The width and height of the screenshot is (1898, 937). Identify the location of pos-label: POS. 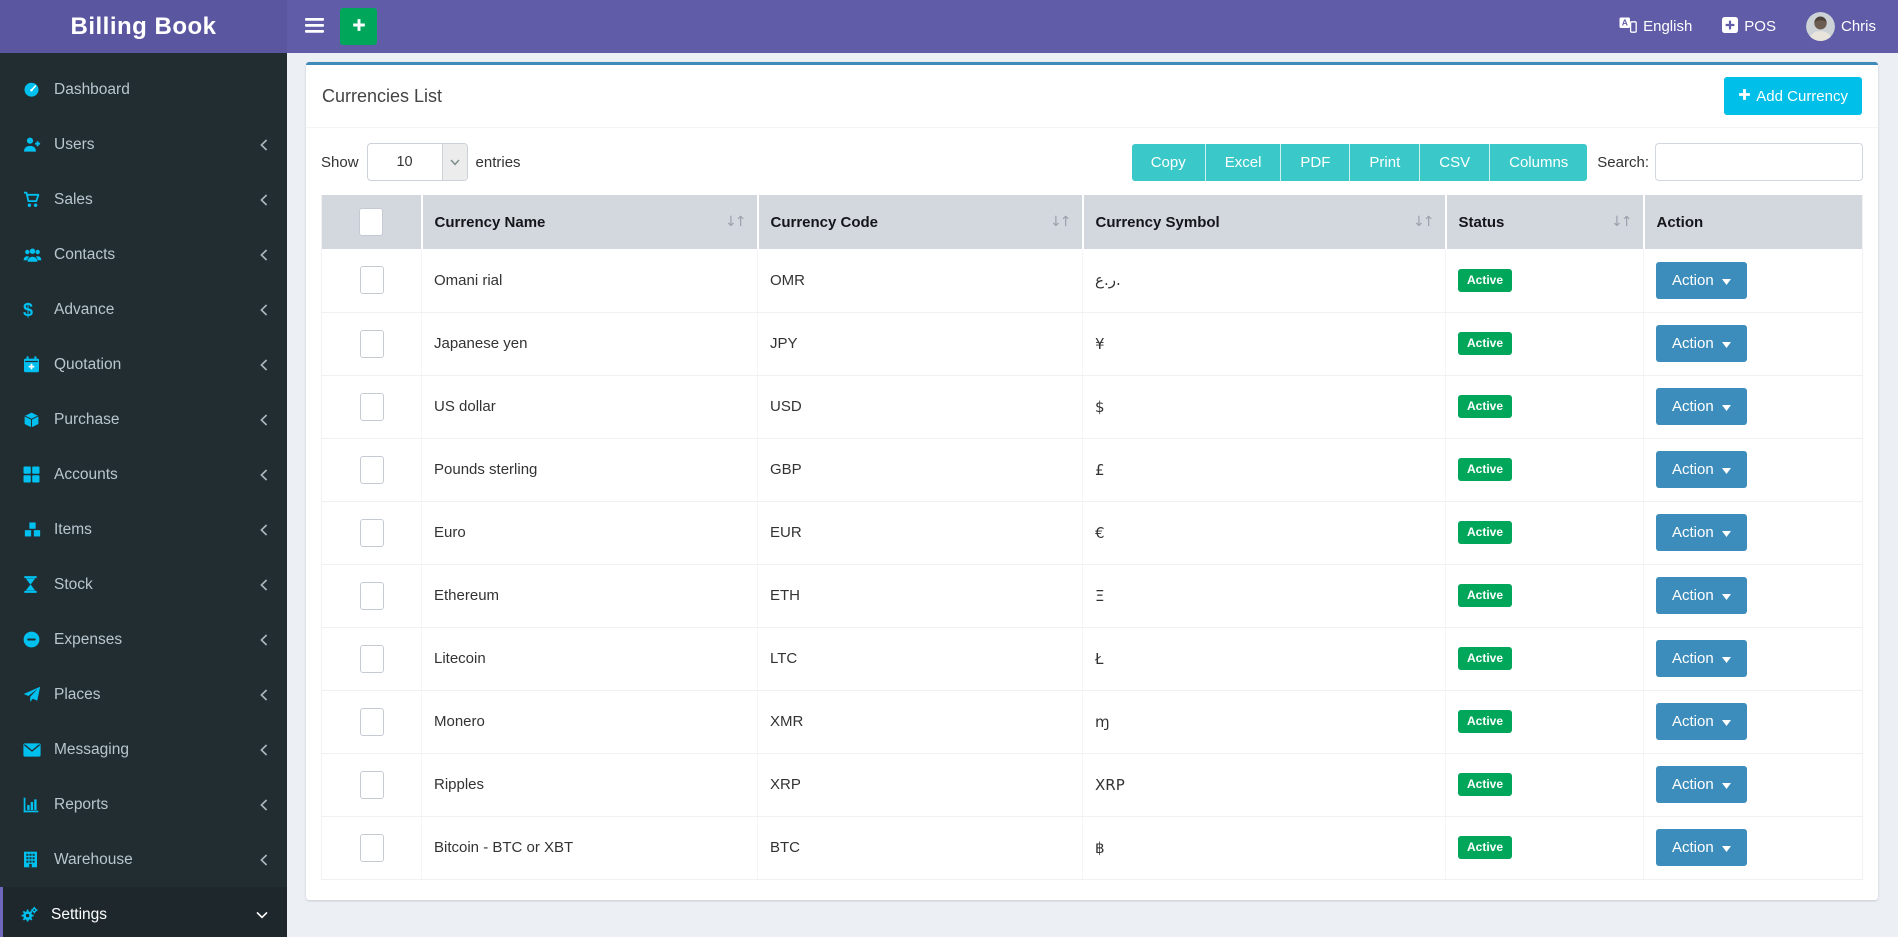
(1760, 26).